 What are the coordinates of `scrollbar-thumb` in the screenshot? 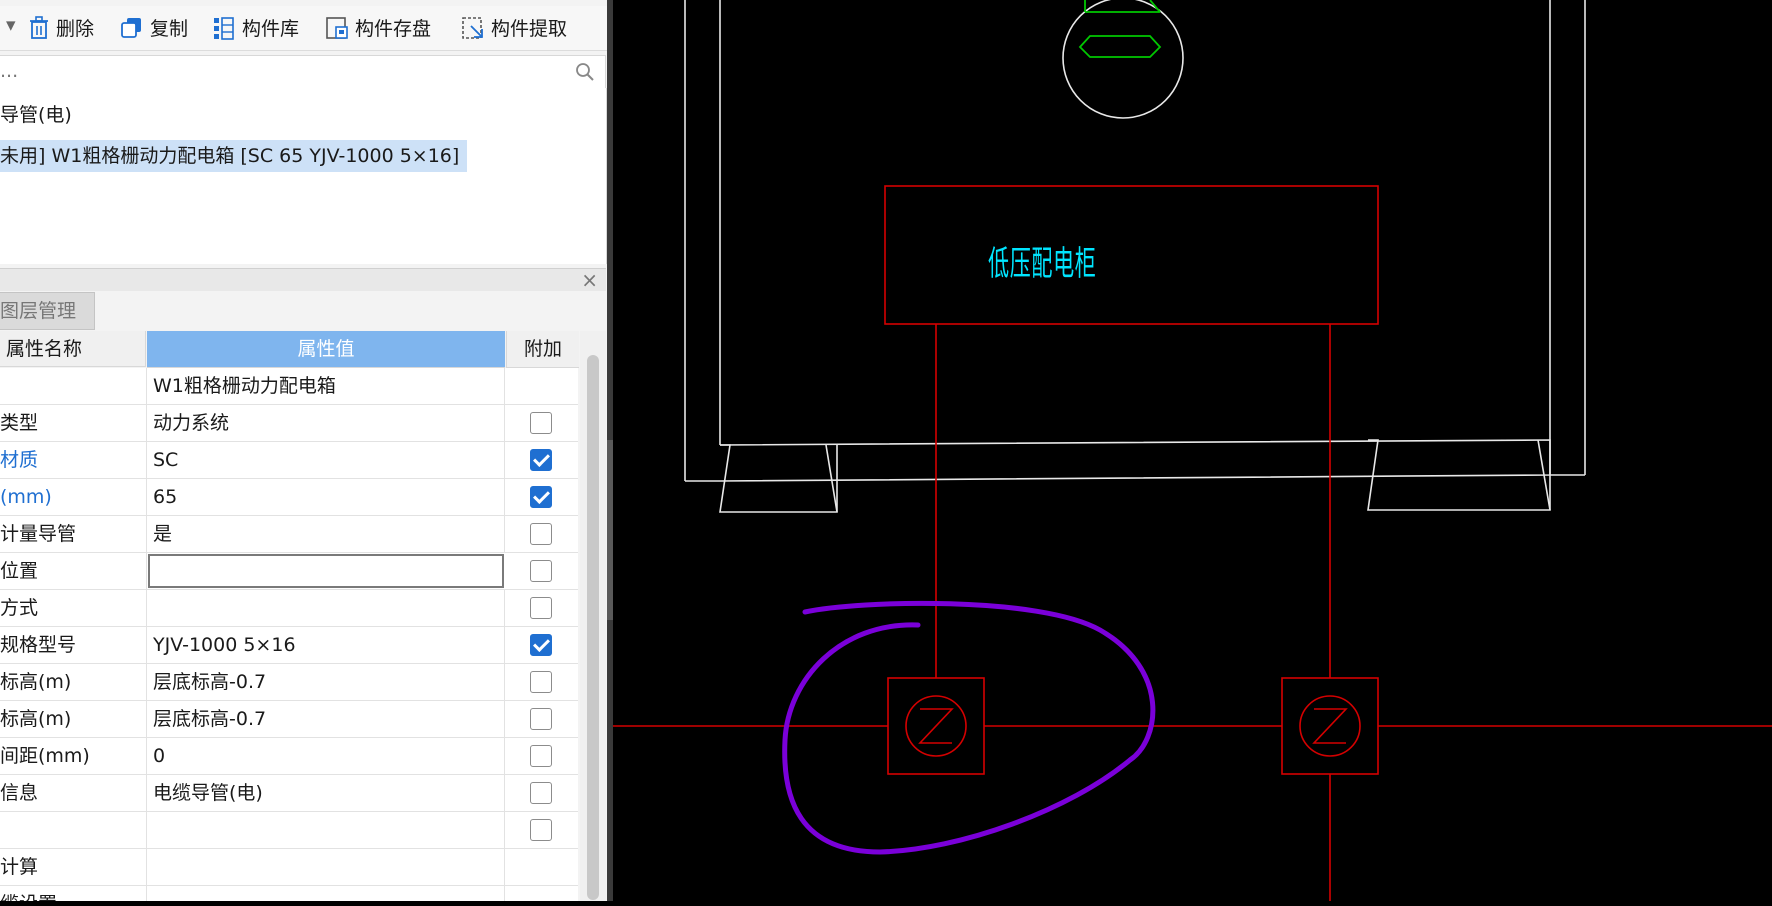 It's located at (593, 627).